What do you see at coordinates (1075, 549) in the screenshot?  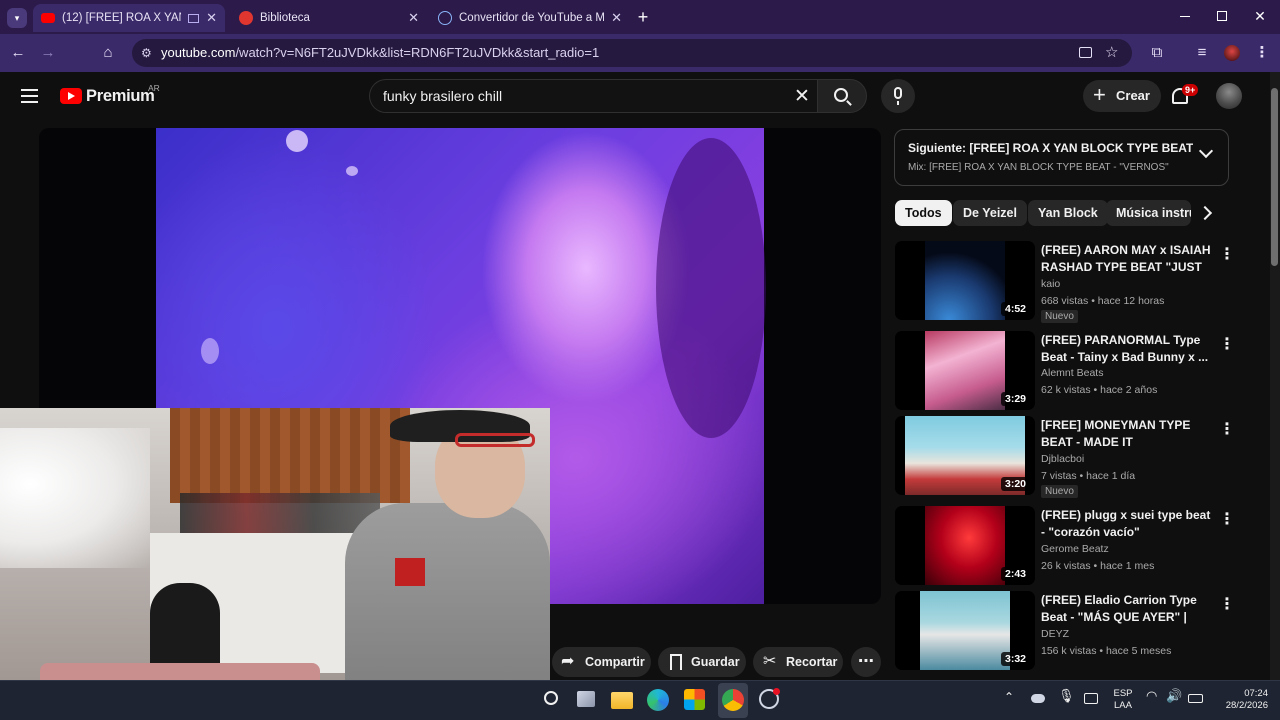 I see `channel-name: Gerome Beatz` at bounding box center [1075, 549].